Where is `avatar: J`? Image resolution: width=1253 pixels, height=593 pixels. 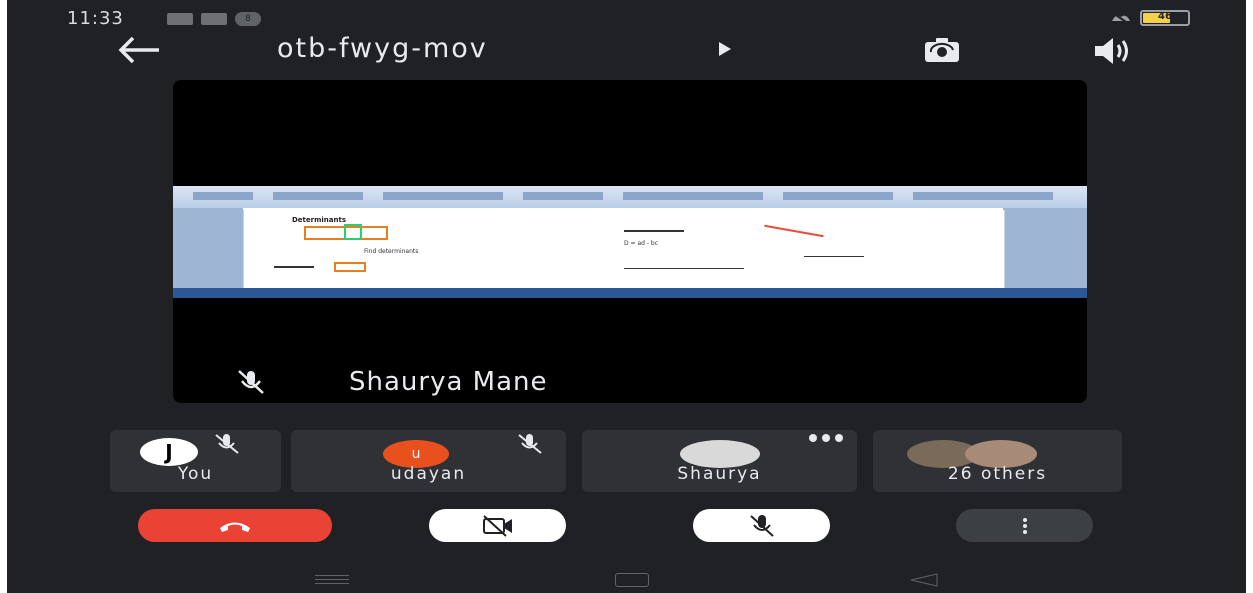 avatar: J is located at coordinates (169, 452).